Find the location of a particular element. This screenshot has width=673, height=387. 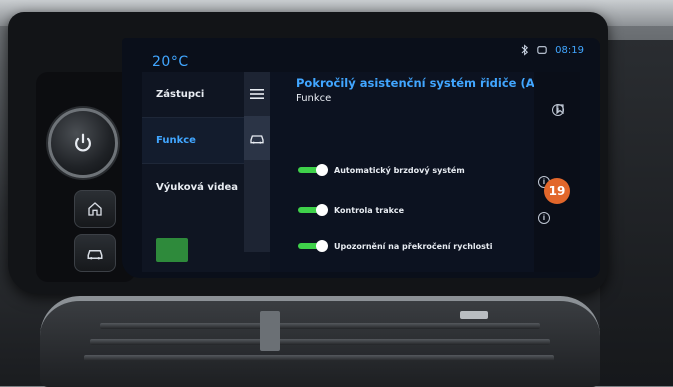

app-shortcut-tile is located at coordinates (172, 250).